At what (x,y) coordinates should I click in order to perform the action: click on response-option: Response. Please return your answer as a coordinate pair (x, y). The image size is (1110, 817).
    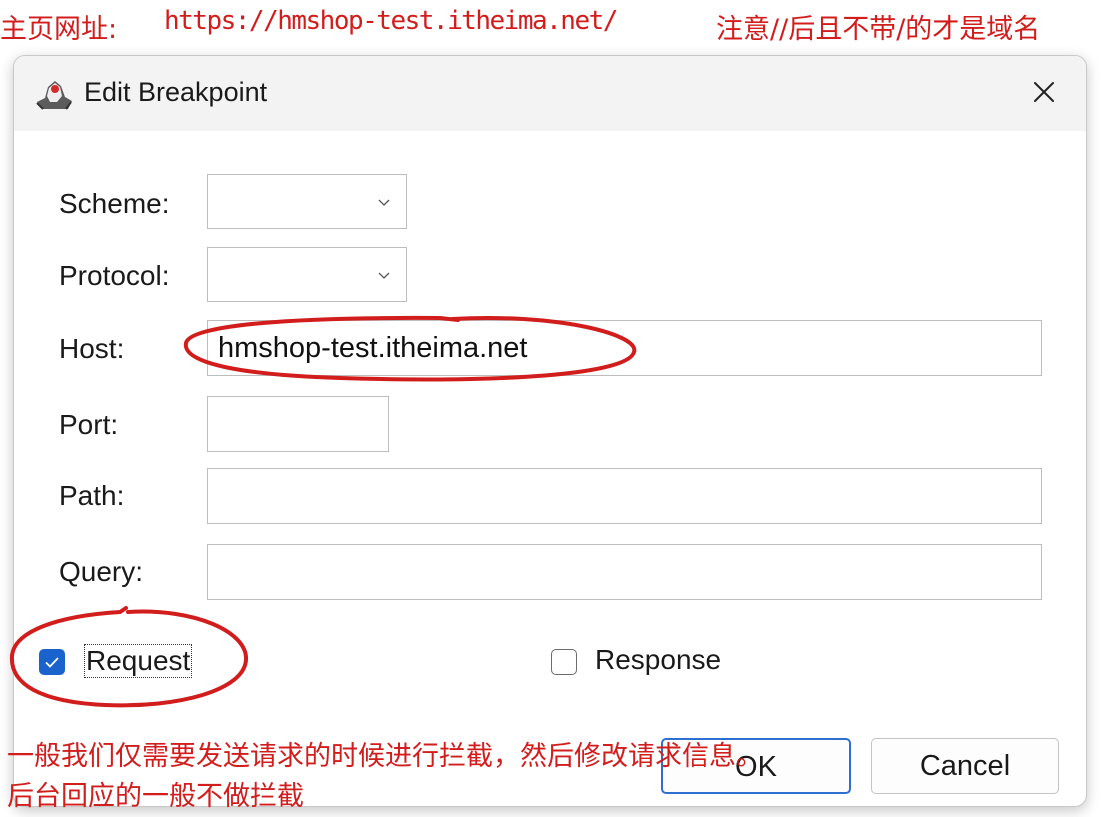
    Looking at the image, I should click on (661, 664).